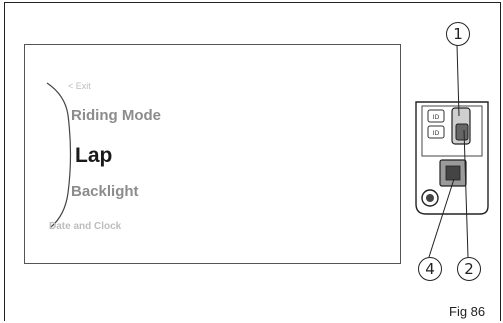  Describe the element at coordinates (436, 117) in the screenshot. I see `switch-upper-label: ID` at that location.